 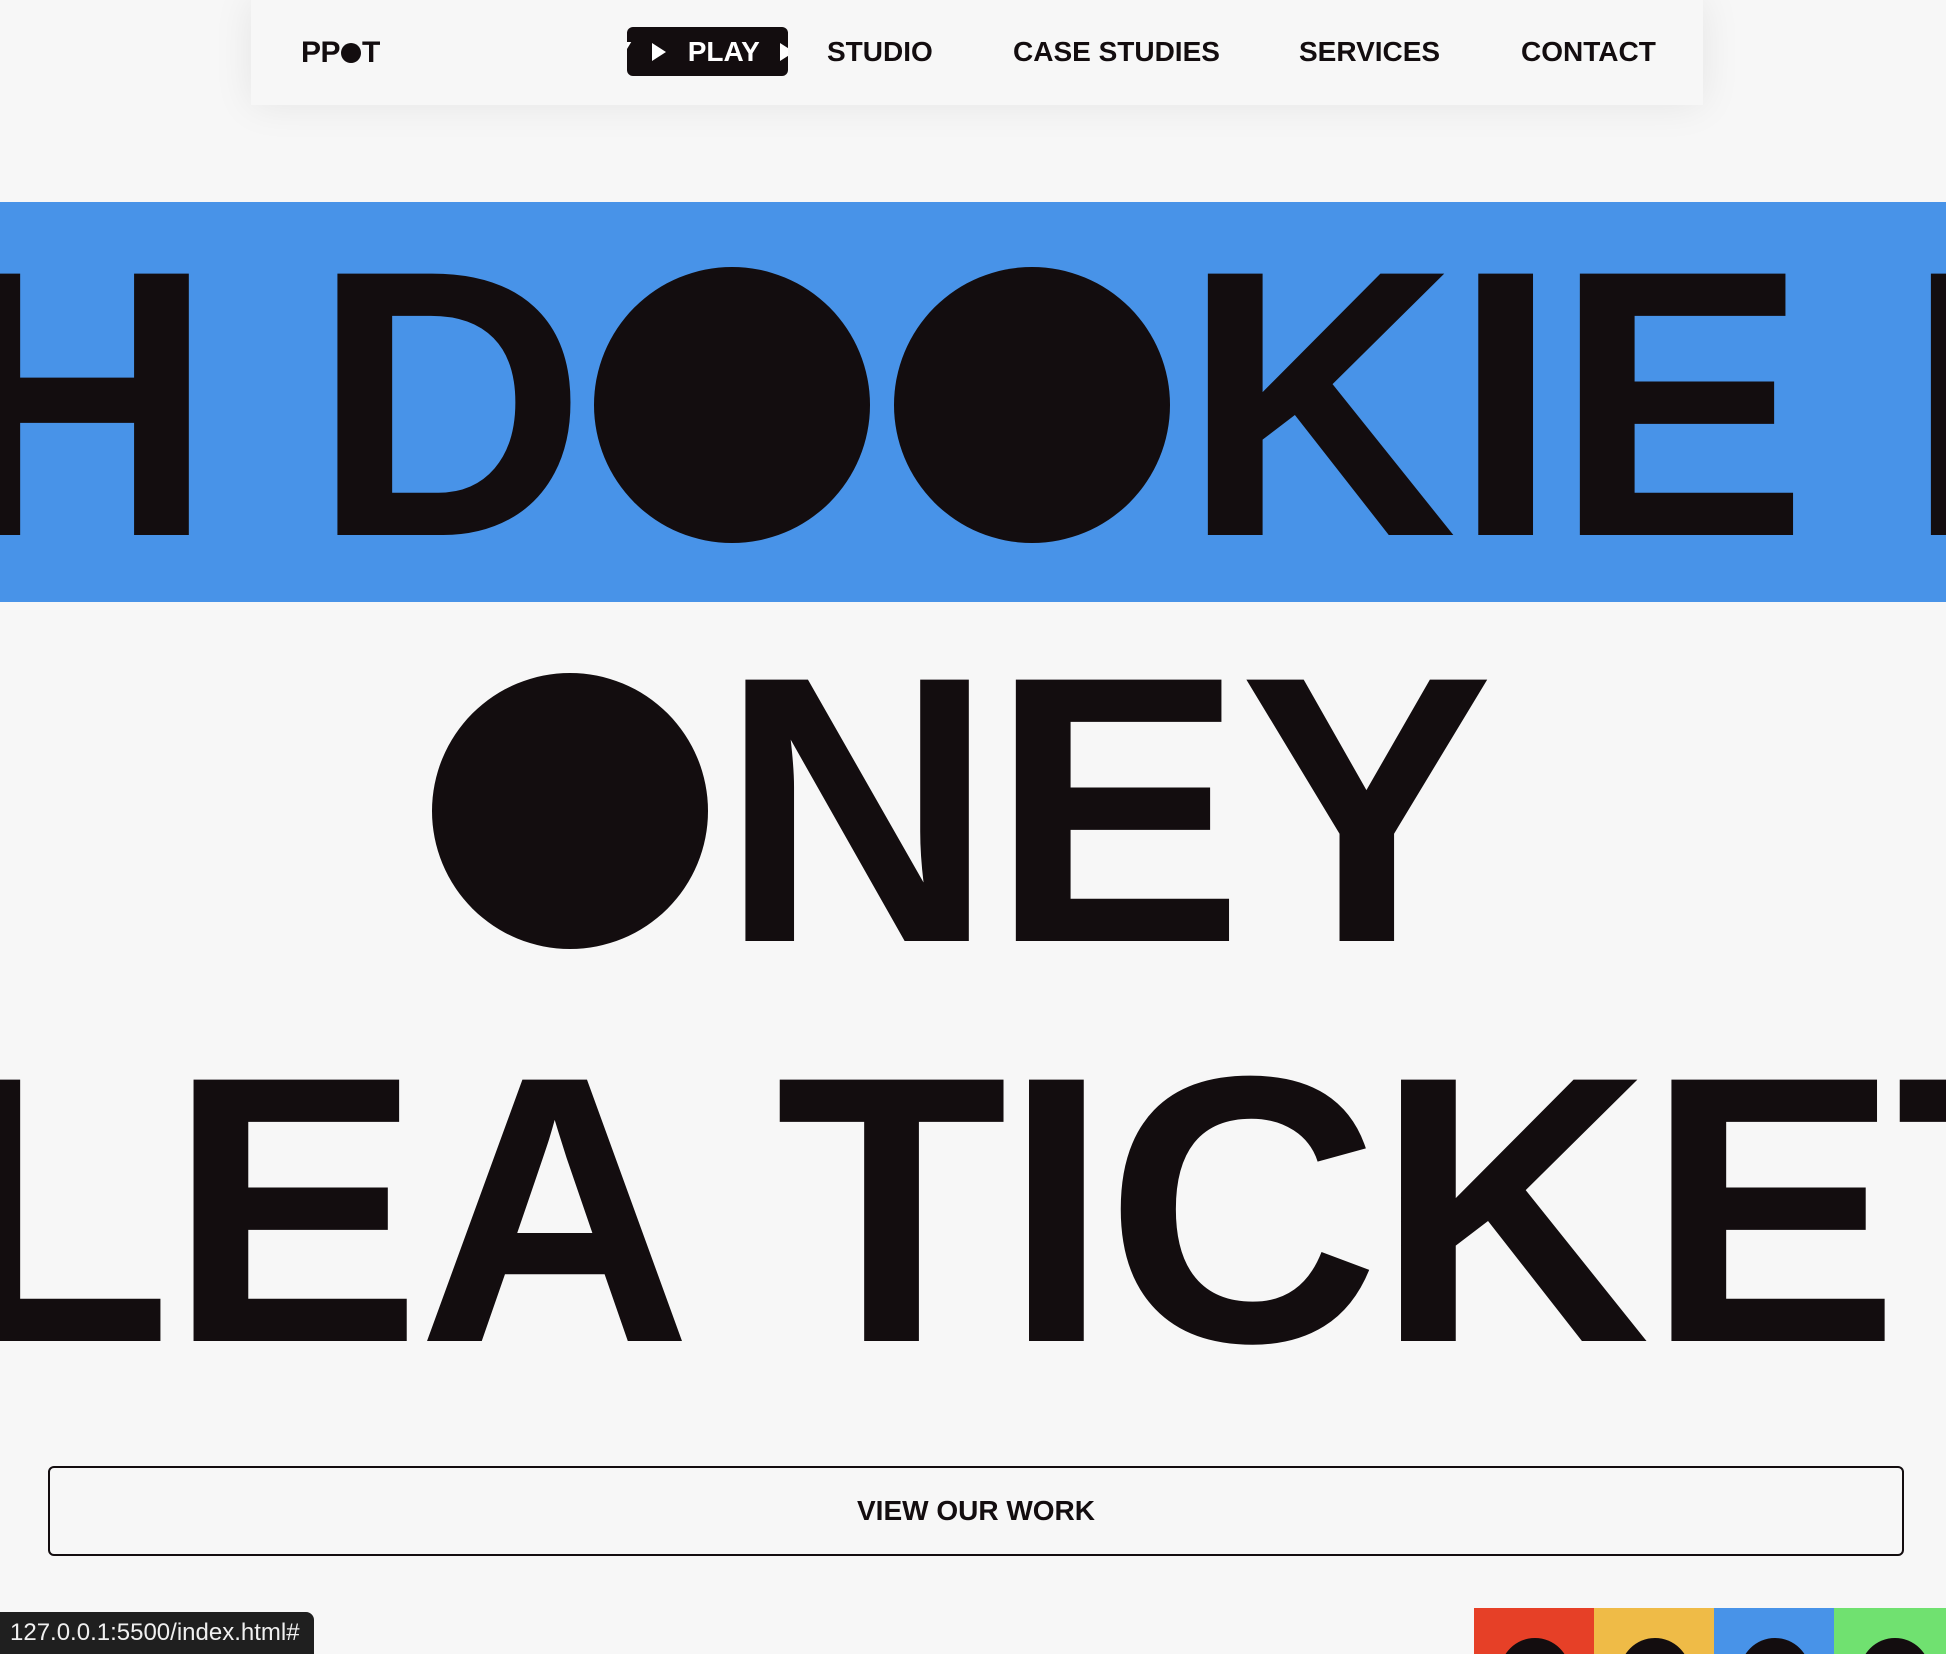 I want to click on logo-dot-icon, so click(x=351, y=53).